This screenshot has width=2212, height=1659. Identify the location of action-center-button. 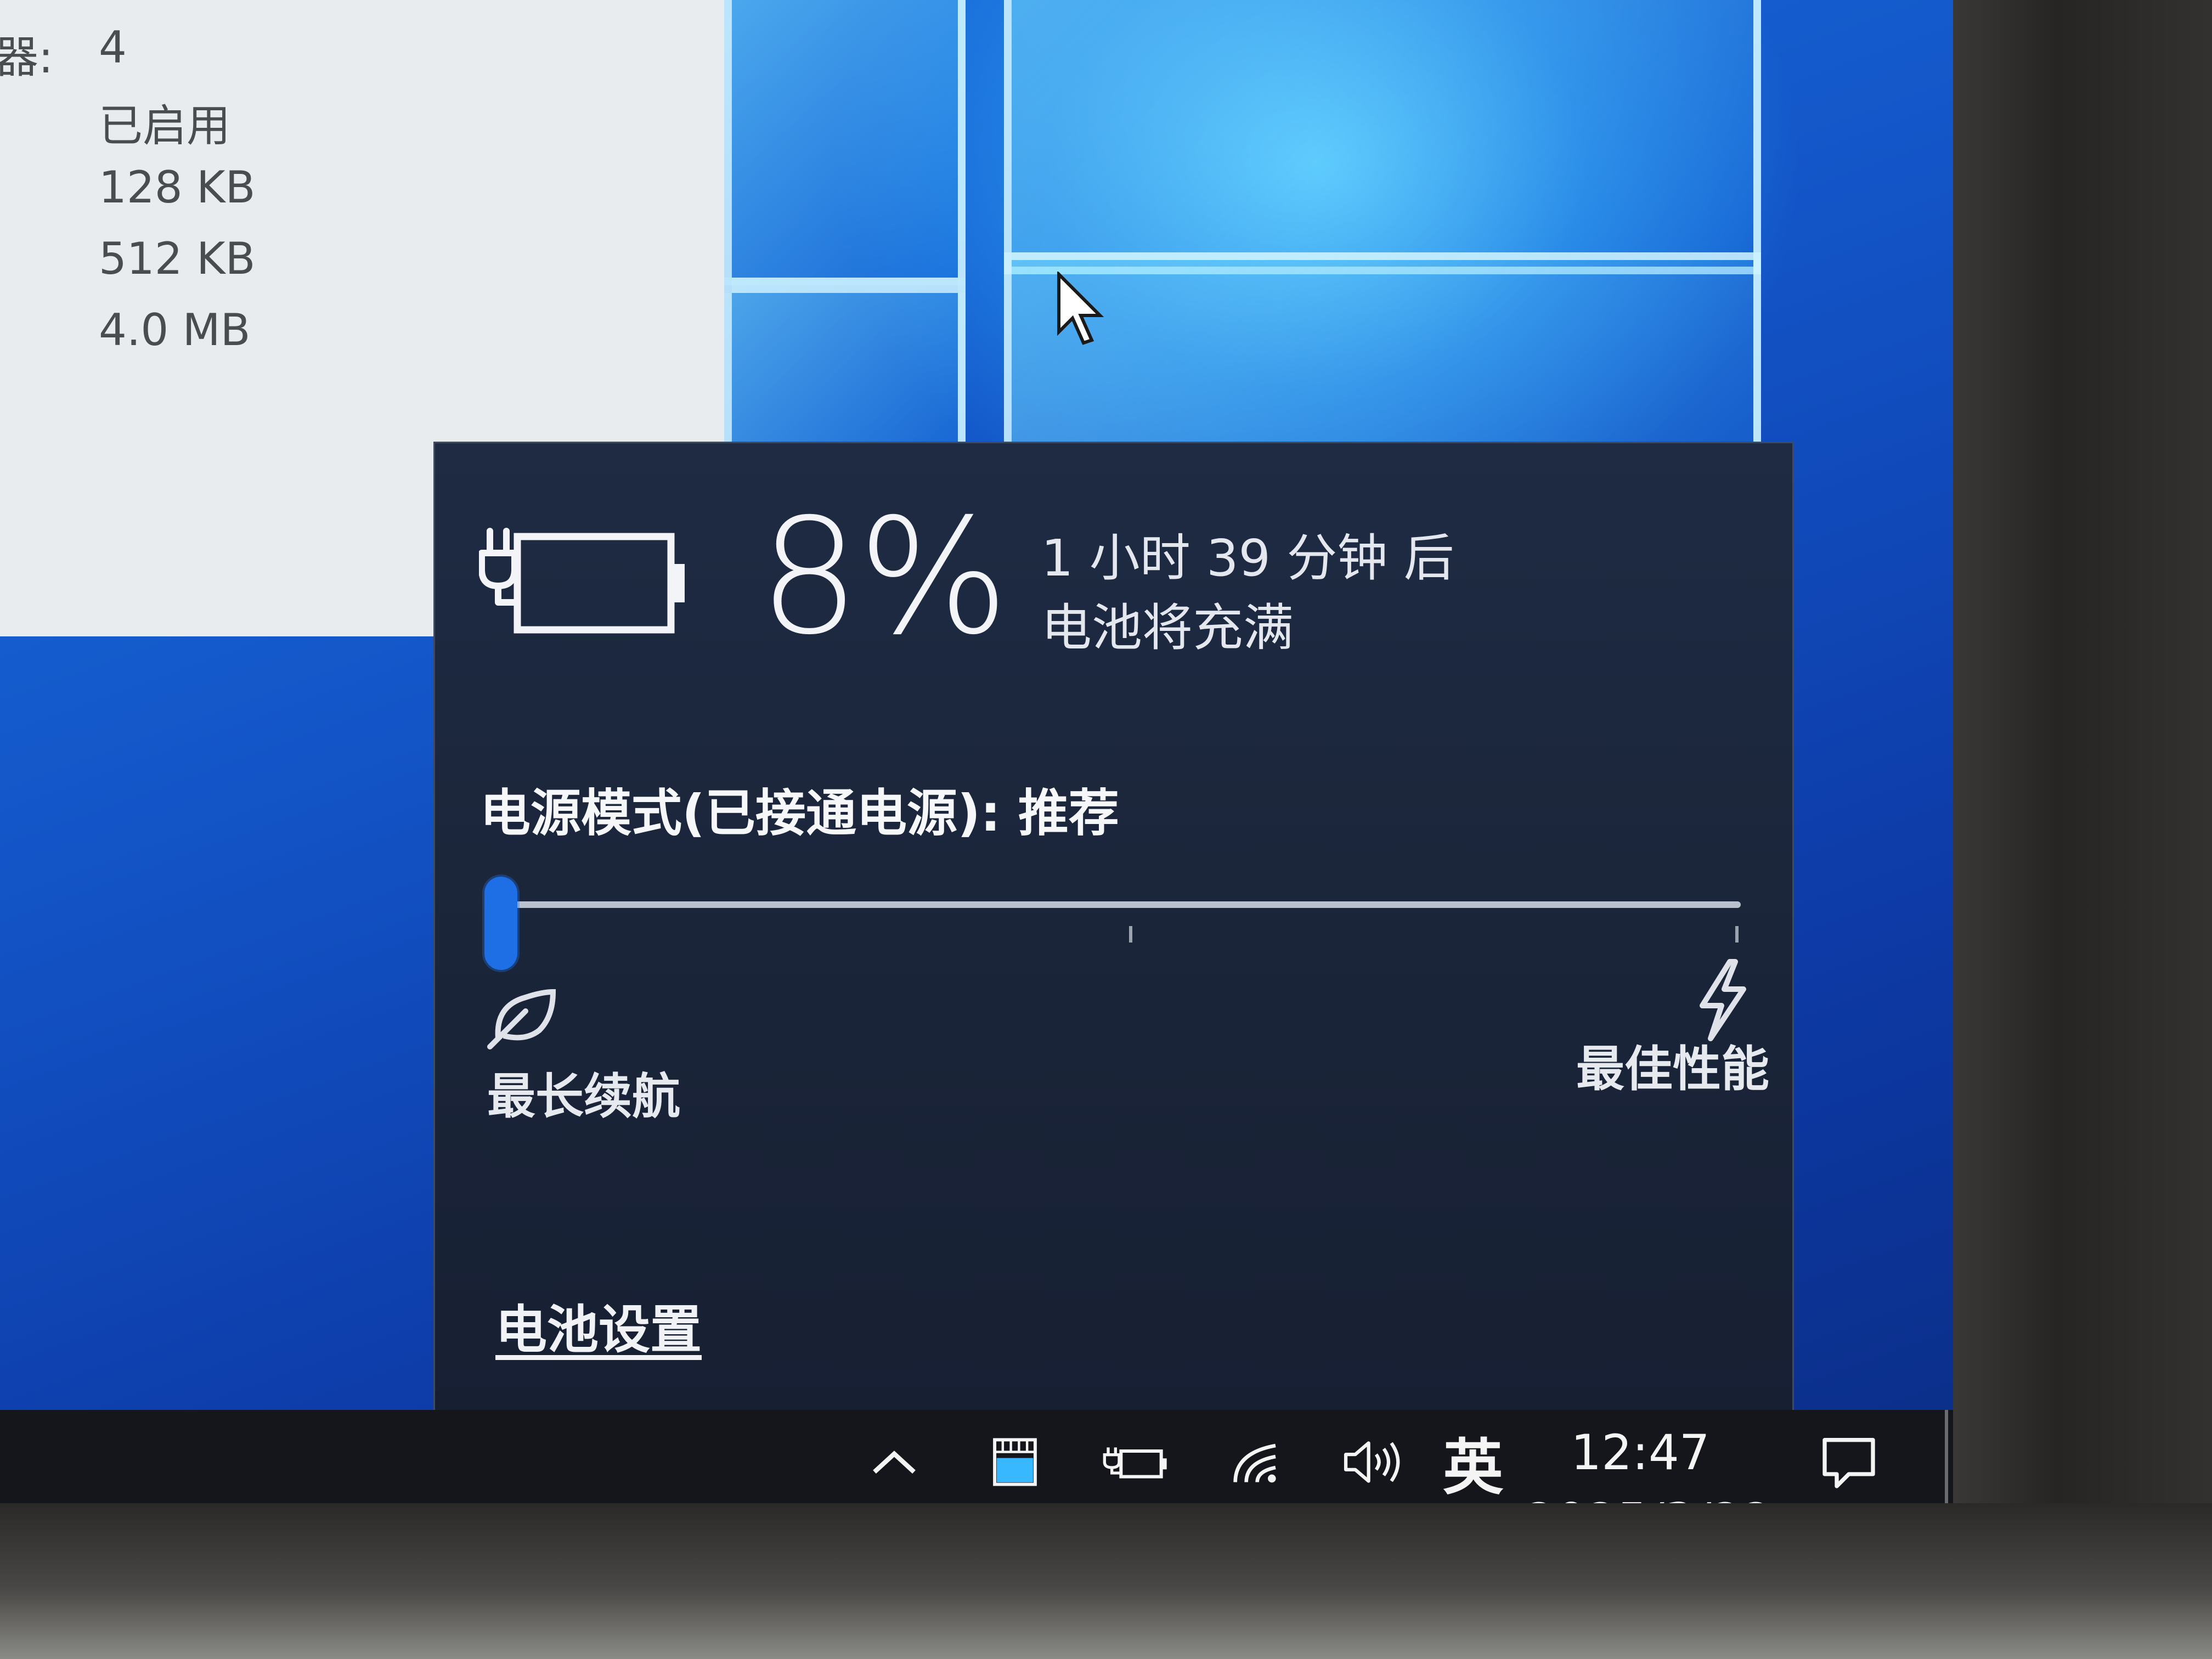
(1848, 1462).